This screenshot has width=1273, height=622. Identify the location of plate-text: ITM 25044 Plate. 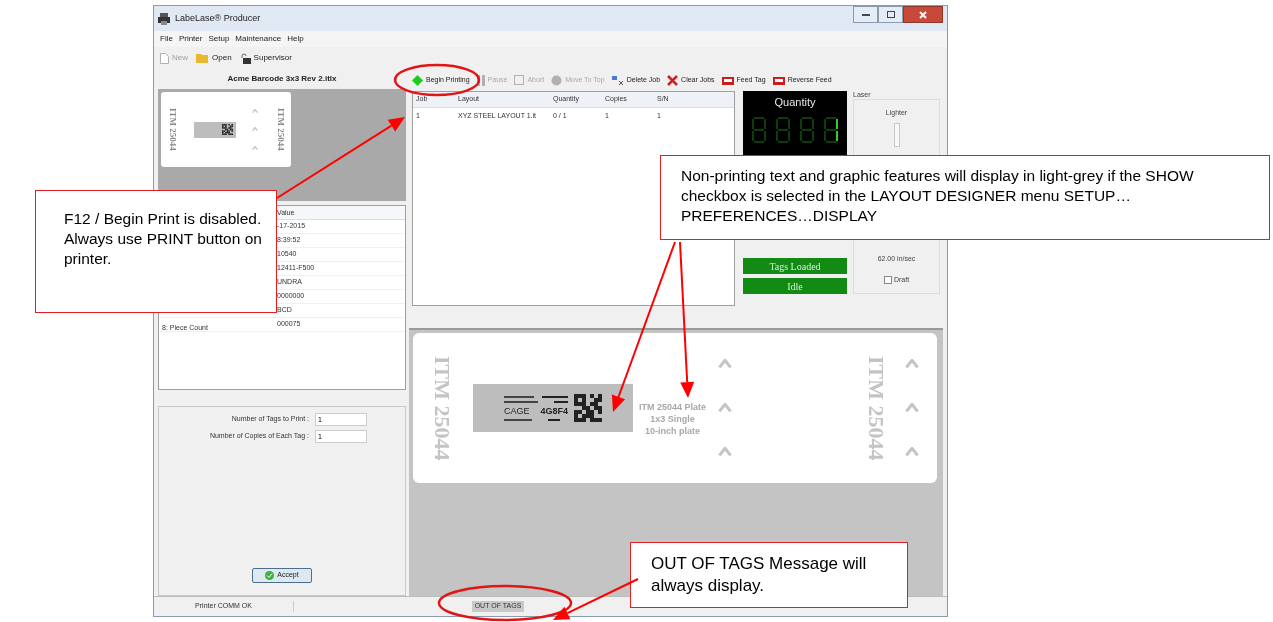
(673, 407).